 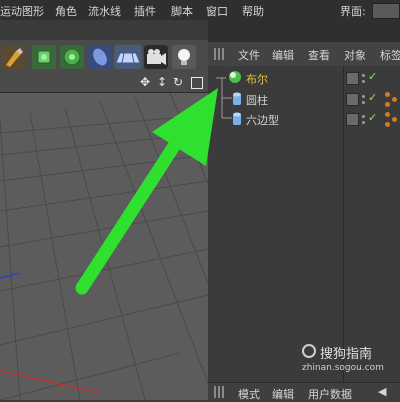 I want to click on object-label: 圆柱, so click(x=257, y=100).